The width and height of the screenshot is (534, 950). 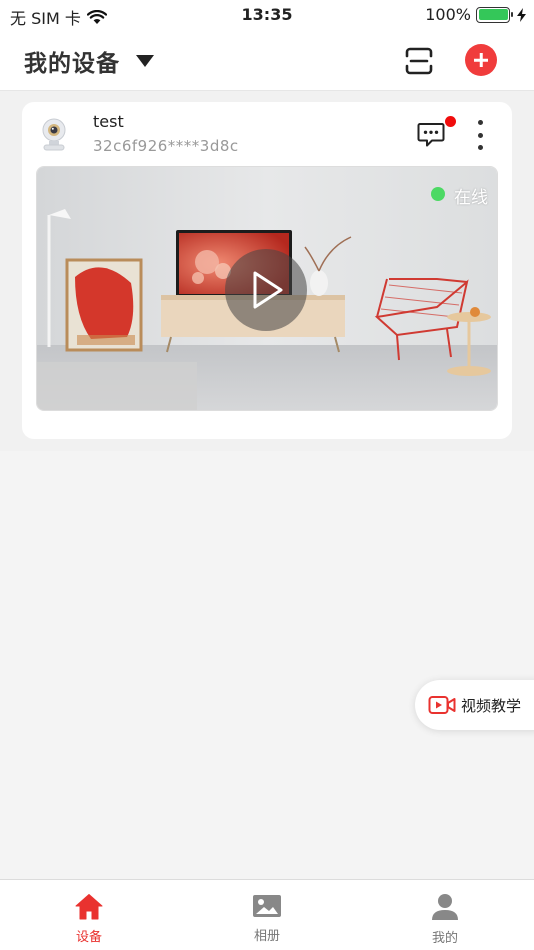 I want to click on battery-icon, so click(x=494, y=14).